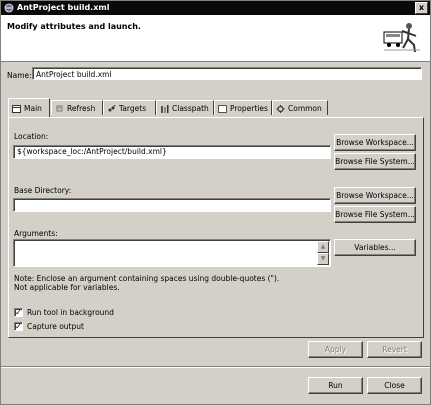 This screenshot has width=431, height=405. What do you see at coordinates (172, 152) in the screenshot?
I see `location-field: ${workspace_loc:/AntProject/build.xml}` at bounding box center [172, 152].